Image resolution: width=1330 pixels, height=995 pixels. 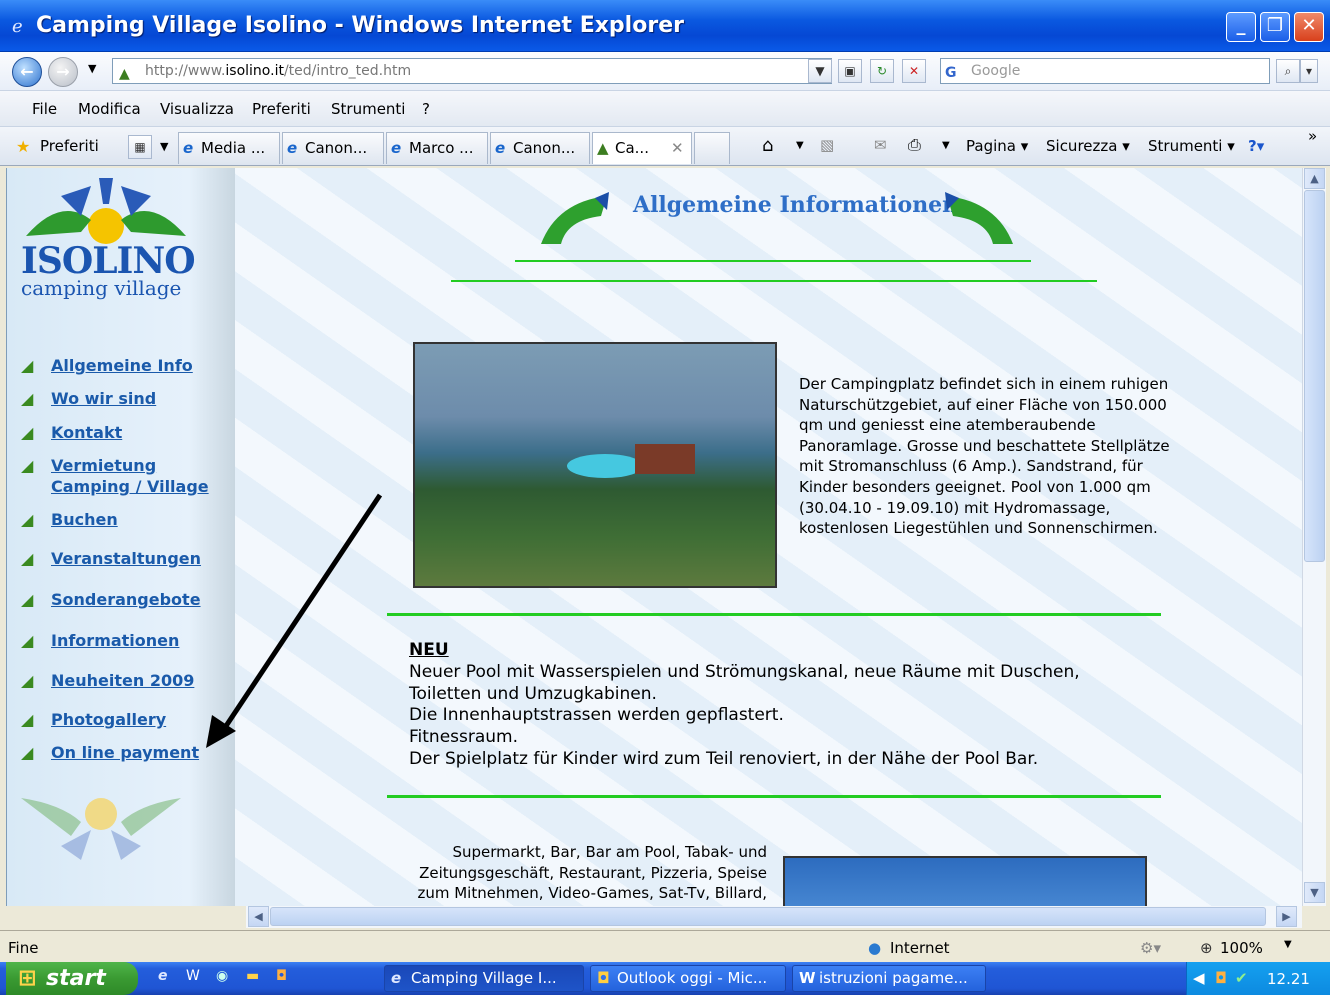 What do you see at coordinates (946, 145) in the screenshot?
I see `print-dropdown-icon: ▼` at bounding box center [946, 145].